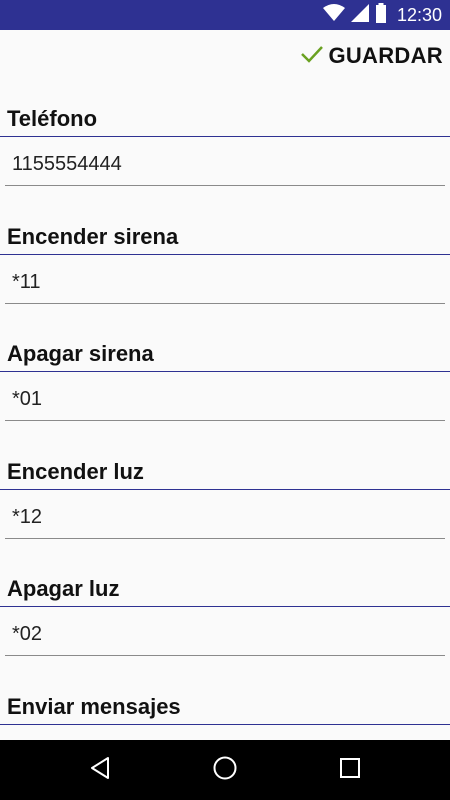 This screenshot has height=800, width=450. I want to click on wifi-icon, so click(333, 15).